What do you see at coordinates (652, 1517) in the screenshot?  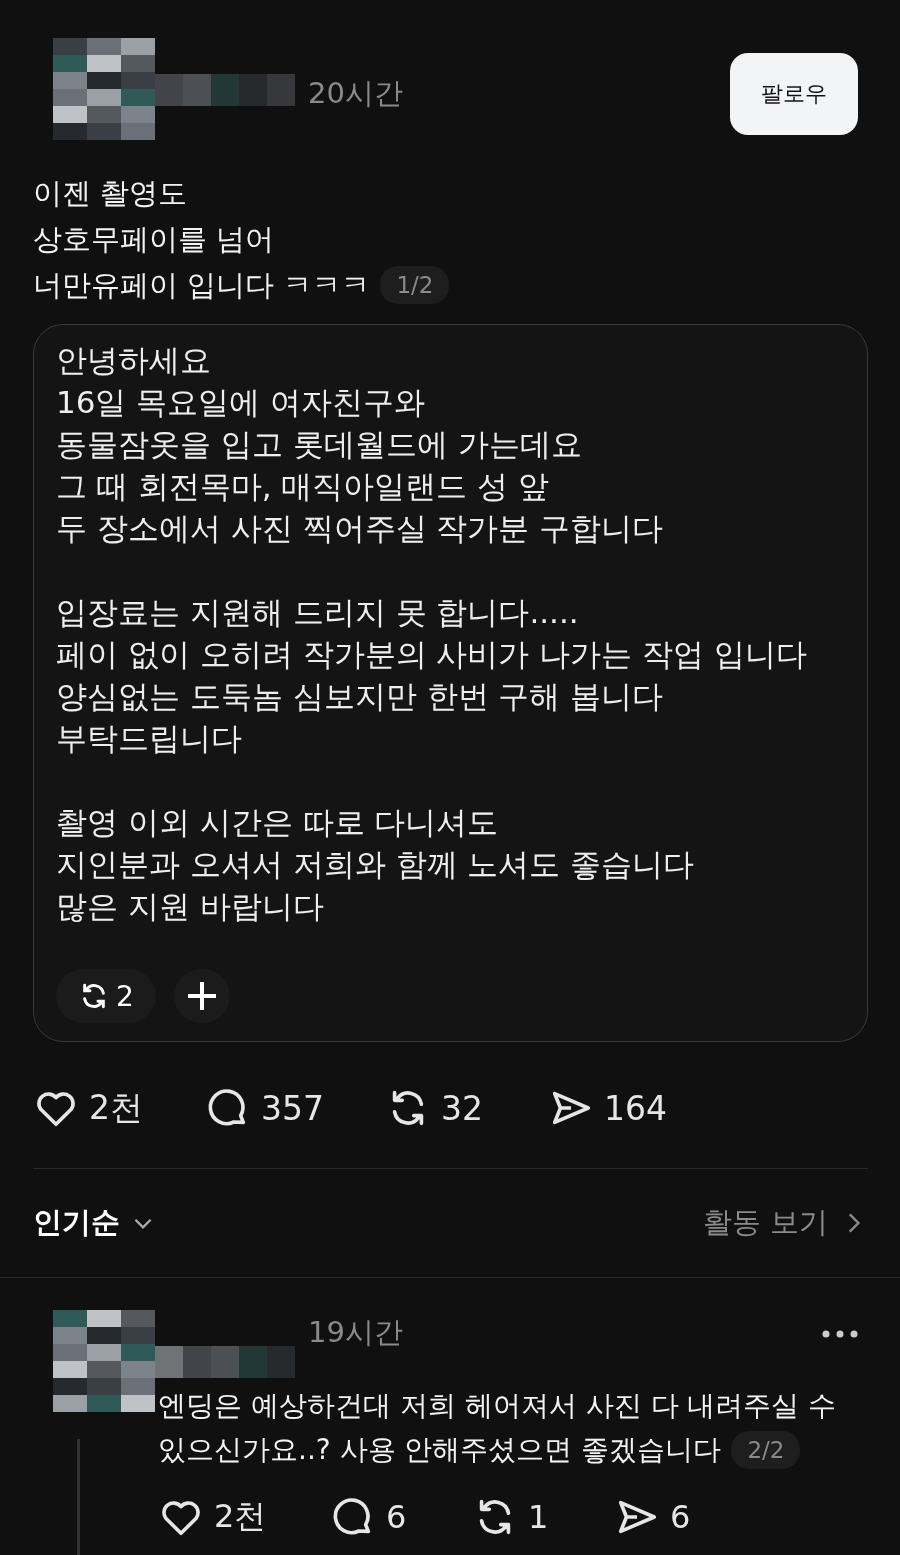 I see `share-button: 6` at bounding box center [652, 1517].